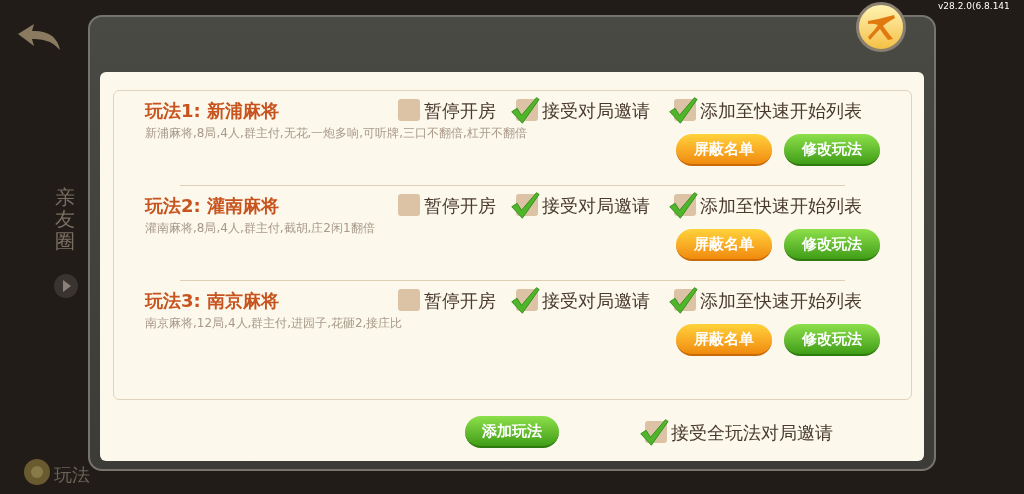 The width and height of the screenshot is (1024, 494). I want to click on version-text: v28.2.0(6.8.141, so click(974, 6).